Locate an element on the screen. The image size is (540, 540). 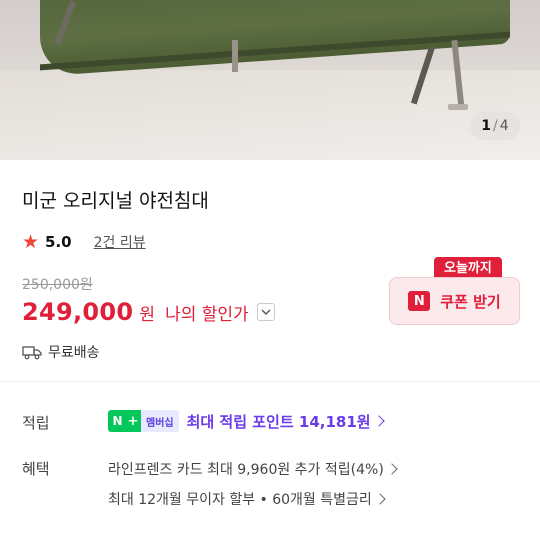
benefit-installment-text: 최대 12개월 무이자 할부 • 60개월 특별금리 is located at coordinates (240, 500).